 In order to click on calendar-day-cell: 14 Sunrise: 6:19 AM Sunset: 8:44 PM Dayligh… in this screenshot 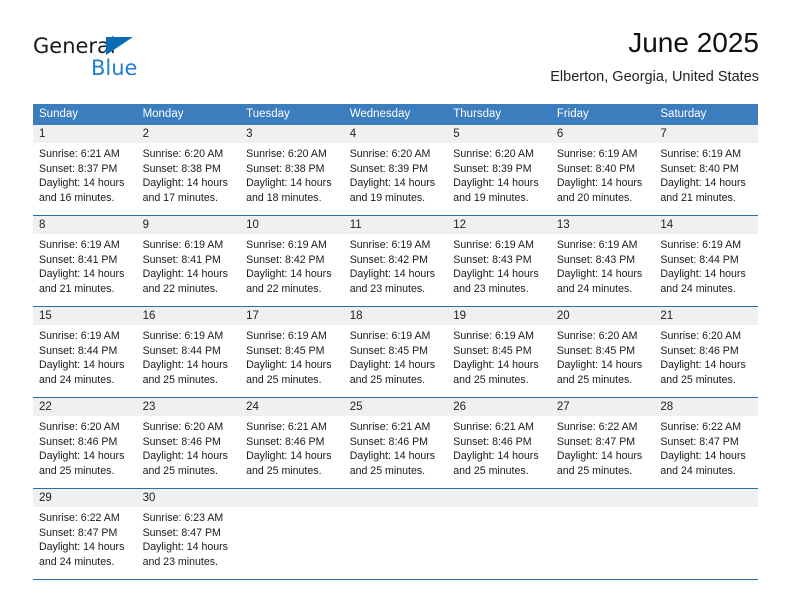, I will do `click(706, 261)`.